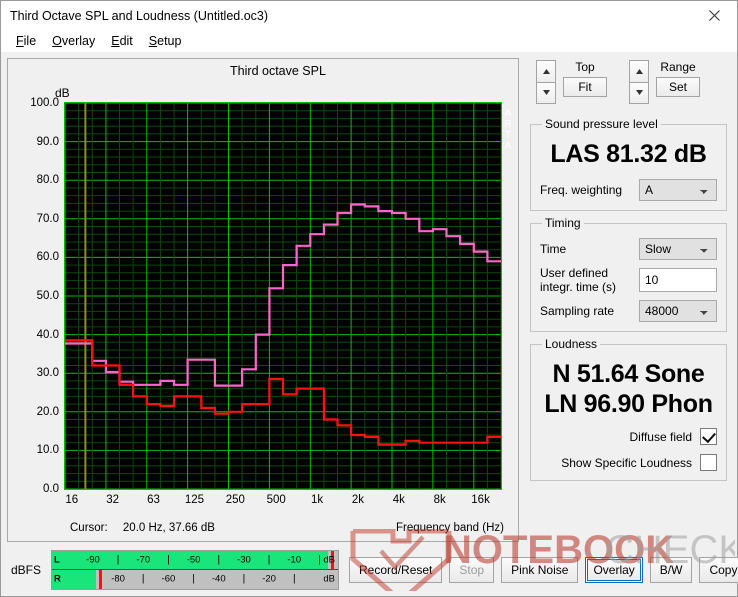  What do you see at coordinates (143, 560) in the screenshot?
I see `meter-scale-label: -70` at bounding box center [143, 560].